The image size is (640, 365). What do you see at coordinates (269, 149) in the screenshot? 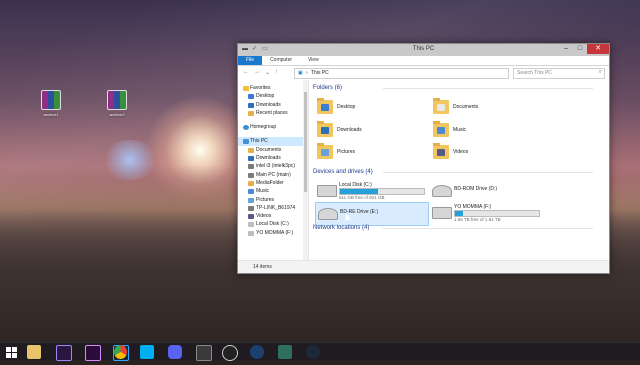
I see `nav-label: Documents` at bounding box center [269, 149].